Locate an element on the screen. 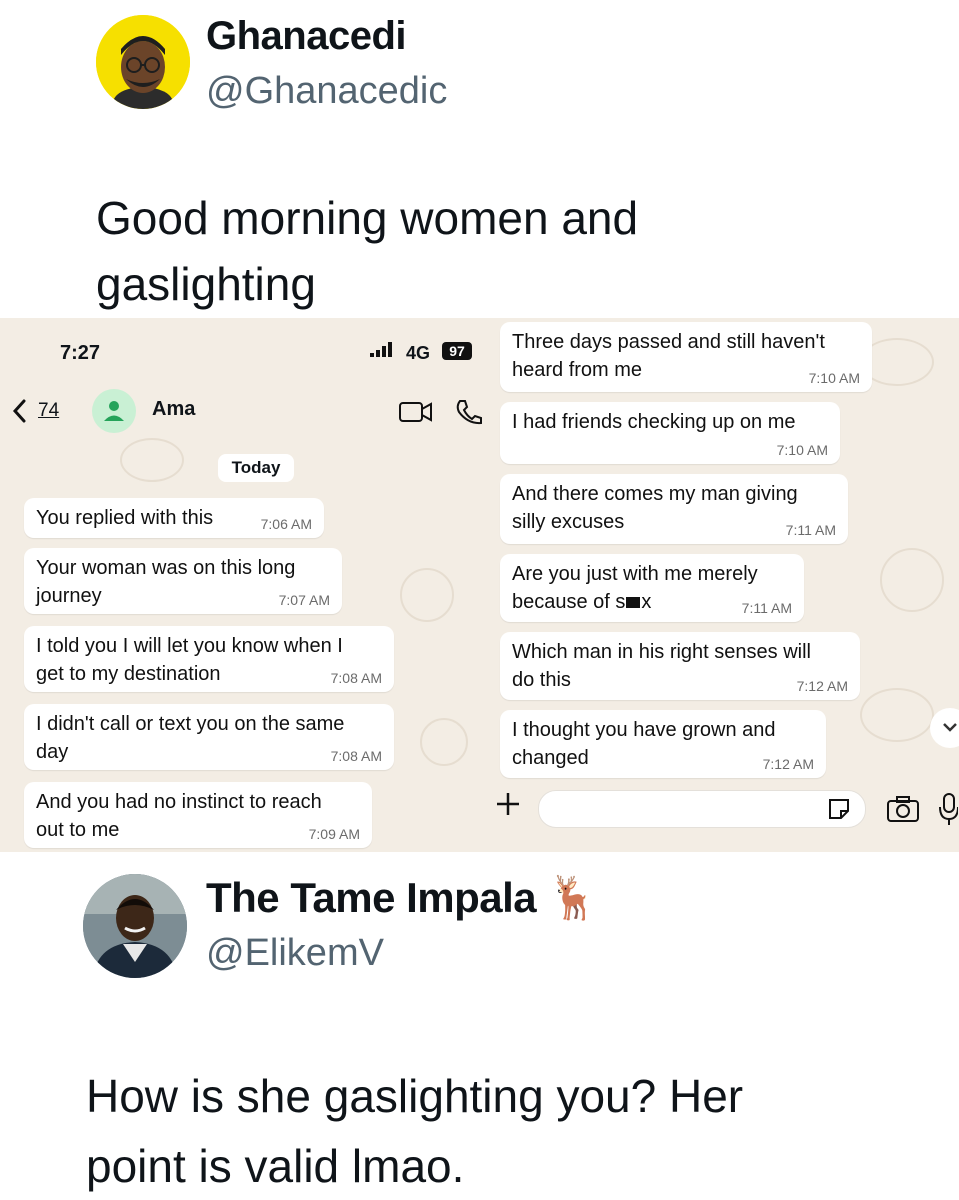 The width and height of the screenshot is (959, 1200). message-bubble: You replied with this 7:06 AM is located at coordinates (174, 518).